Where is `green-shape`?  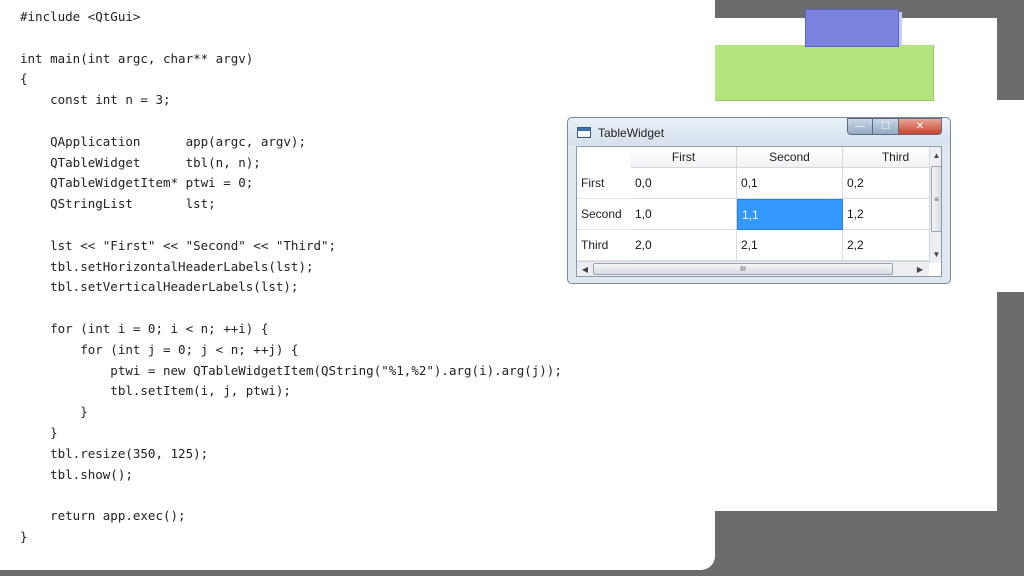
green-shape is located at coordinates (824, 73).